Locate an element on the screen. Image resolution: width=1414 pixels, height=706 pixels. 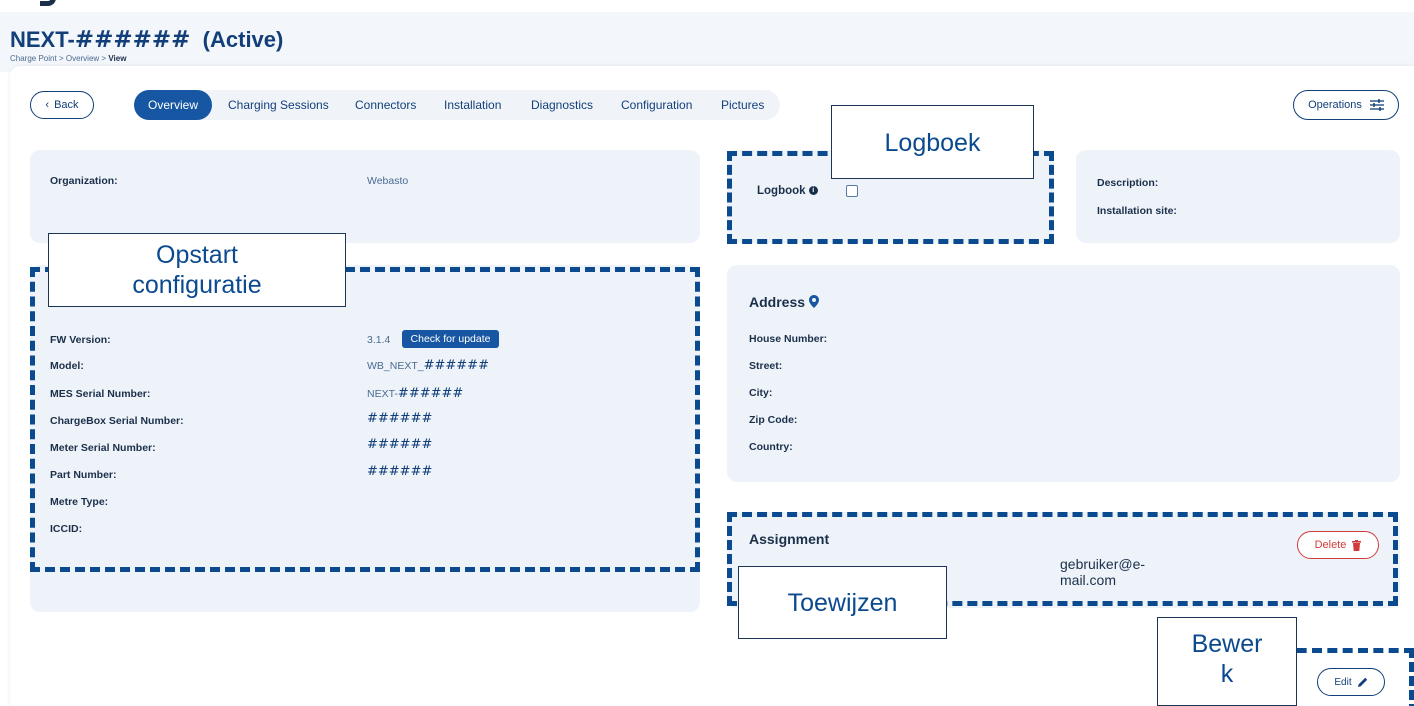
city-label: City: is located at coordinates (761, 393).